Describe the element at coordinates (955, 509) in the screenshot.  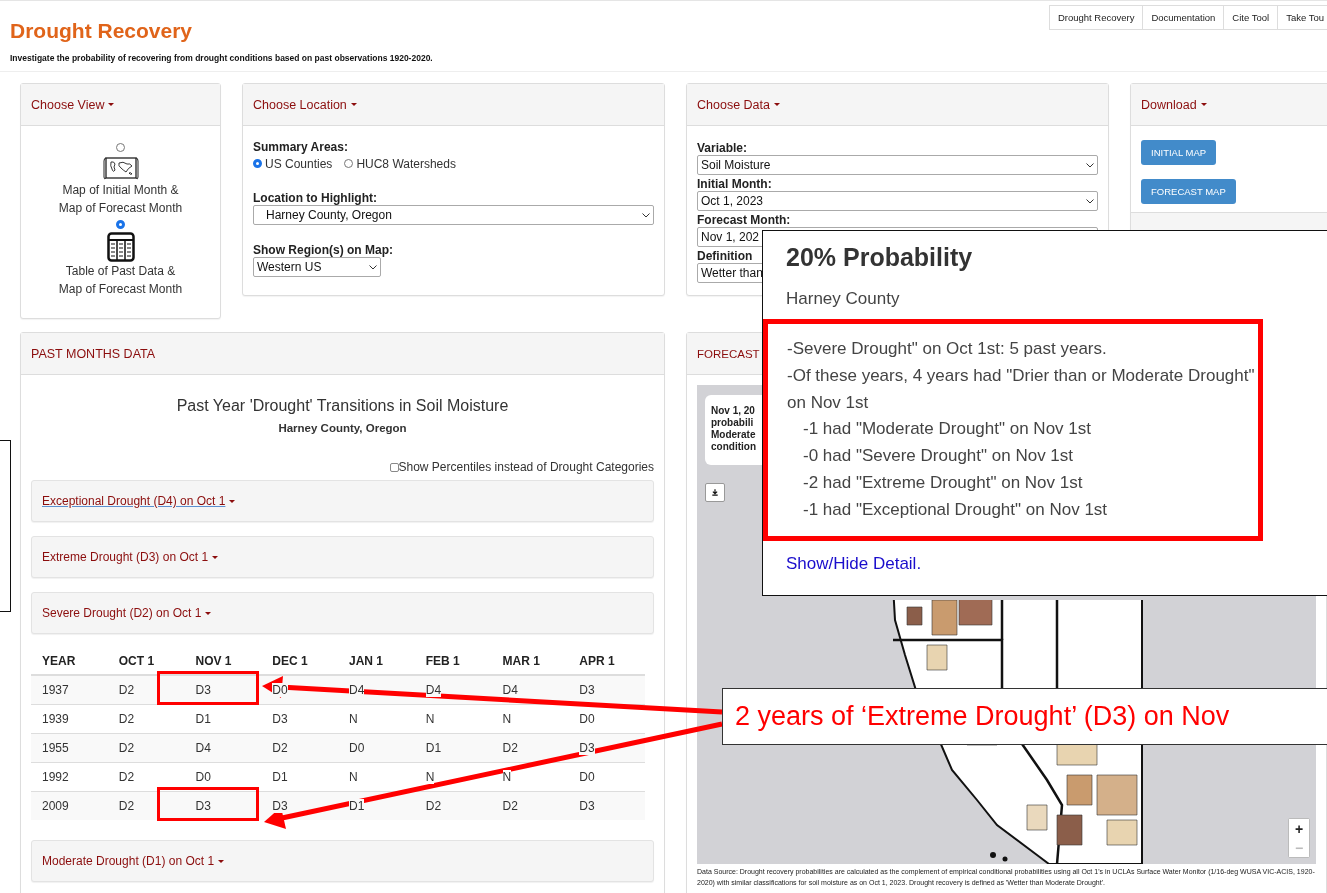
I see `detail-line: -1 had "Exceptional Drought" on Nov 1st` at that location.